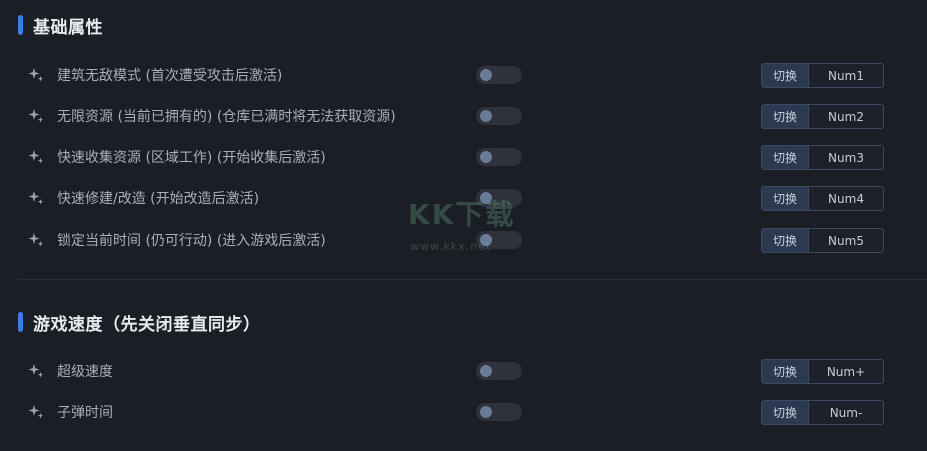 The image size is (927, 451). Describe the element at coordinates (463, 240) in the screenshot. I see `cheat-row: 锁定当前时间 (仍可行动) (进入游戏后激活) 切换 Num5` at that location.